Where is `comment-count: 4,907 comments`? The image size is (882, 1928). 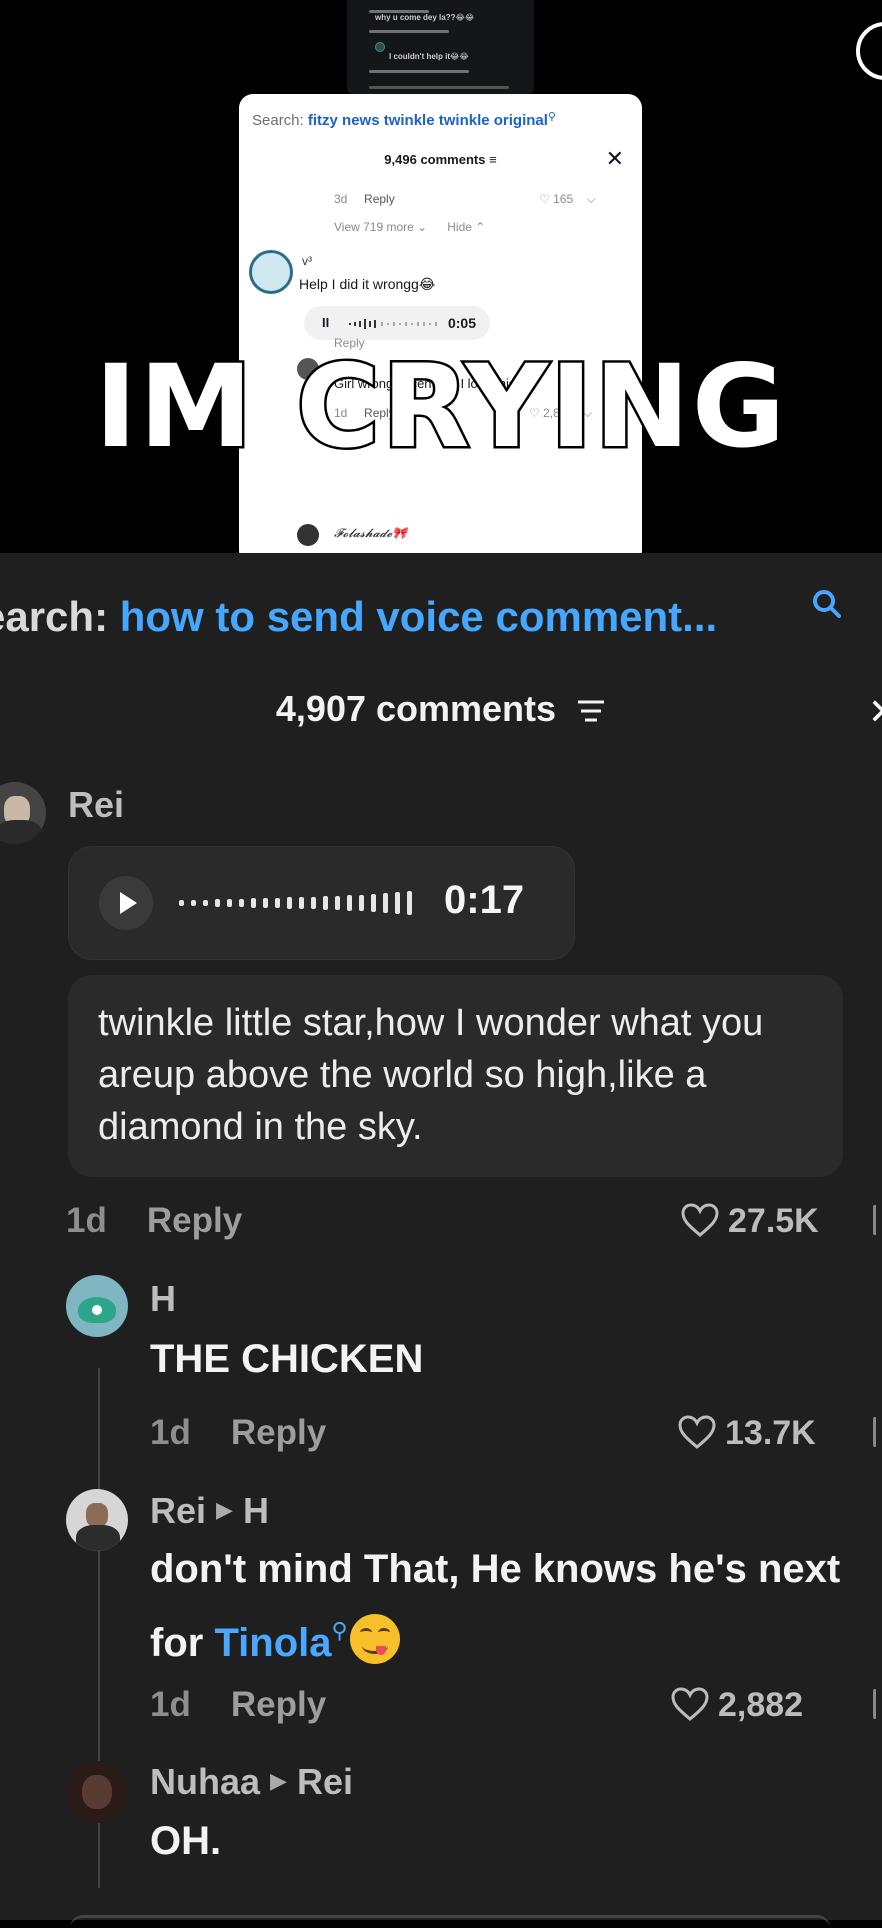
comment-count: 4,907 comments is located at coordinates (441, 709).